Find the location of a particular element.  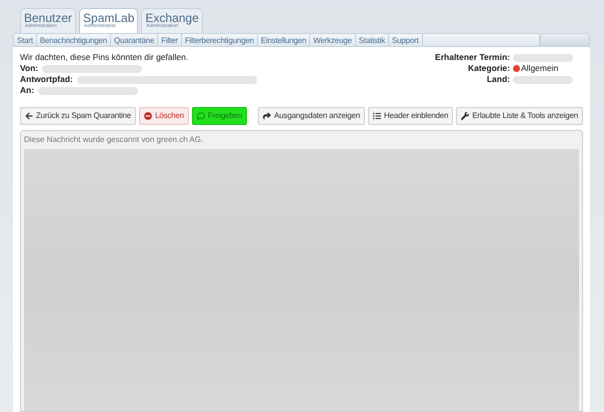

nav-item: Einstellungen is located at coordinates (284, 40).